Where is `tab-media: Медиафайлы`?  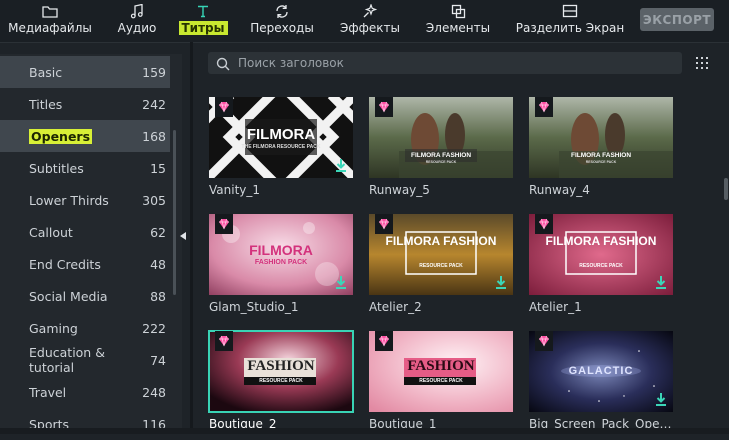
tab-media: Медиафайлы is located at coordinates (50, 21).